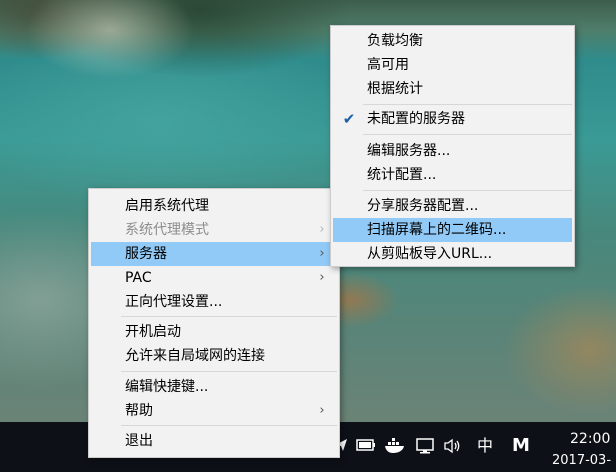 Image resolution: width=616 pixels, height=472 pixels. I want to click on clock-date: 2017-03-, so click(581, 461).